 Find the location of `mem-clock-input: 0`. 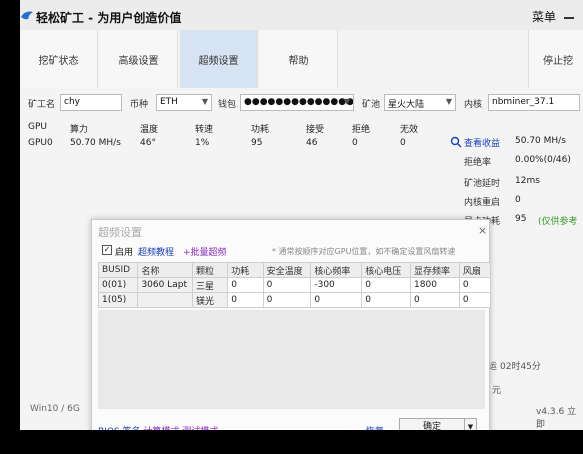

mem-clock-input: 0 is located at coordinates (435, 300).